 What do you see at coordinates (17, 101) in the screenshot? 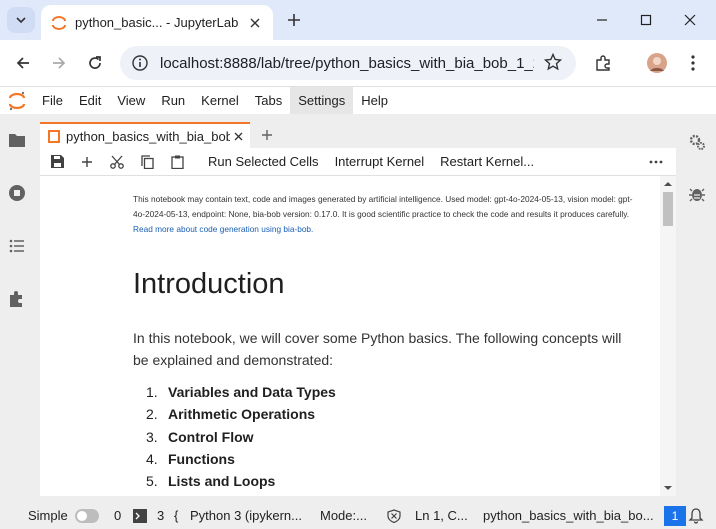
I see `jupyter-logo-icon` at bounding box center [17, 101].